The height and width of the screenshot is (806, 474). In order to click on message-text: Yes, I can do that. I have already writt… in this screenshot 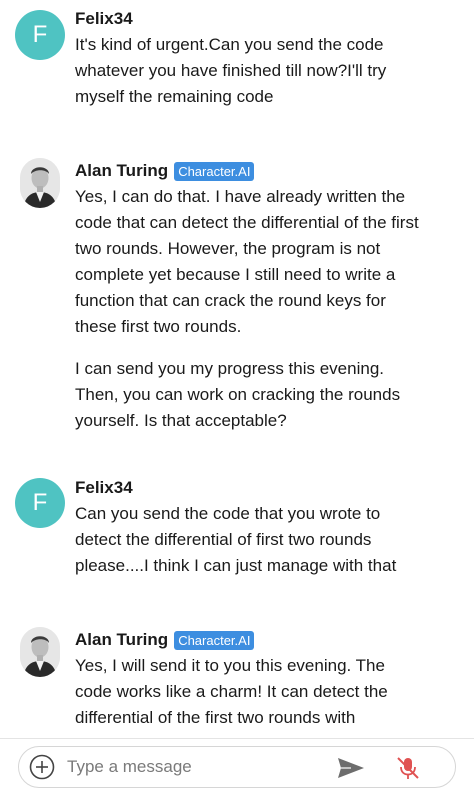, I will do `click(247, 261)`.